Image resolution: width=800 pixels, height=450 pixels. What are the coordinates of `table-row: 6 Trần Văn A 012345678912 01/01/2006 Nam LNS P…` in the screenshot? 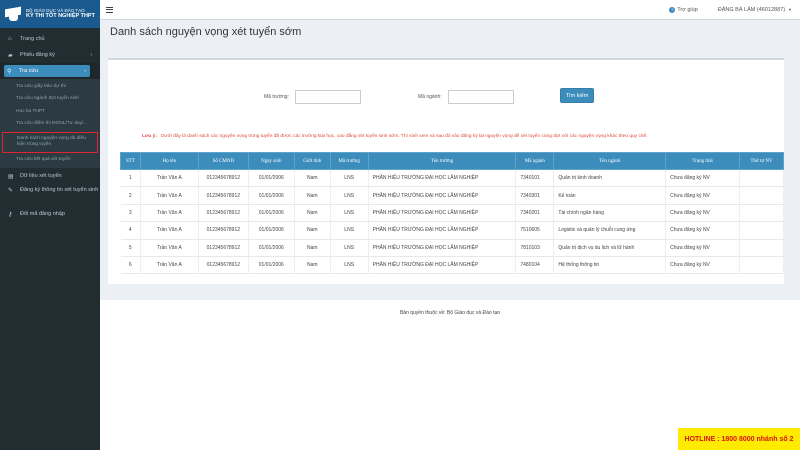 It's located at (452, 265).